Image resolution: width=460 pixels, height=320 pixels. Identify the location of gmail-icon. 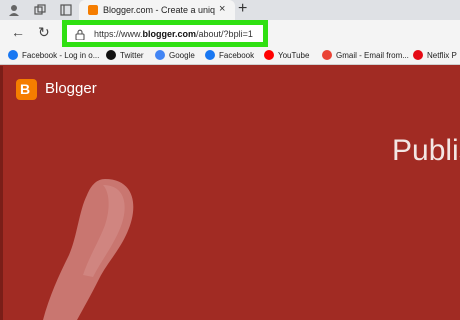
(327, 55).